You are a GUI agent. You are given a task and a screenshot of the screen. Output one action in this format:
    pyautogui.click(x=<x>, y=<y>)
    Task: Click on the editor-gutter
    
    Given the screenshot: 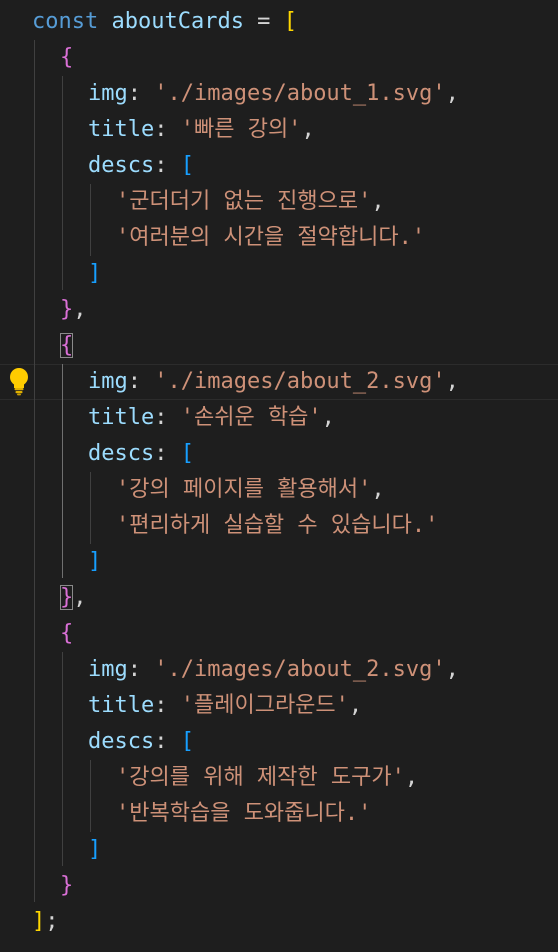 What is the action you would take?
    pyautogui.click(x=2, y=476)
    